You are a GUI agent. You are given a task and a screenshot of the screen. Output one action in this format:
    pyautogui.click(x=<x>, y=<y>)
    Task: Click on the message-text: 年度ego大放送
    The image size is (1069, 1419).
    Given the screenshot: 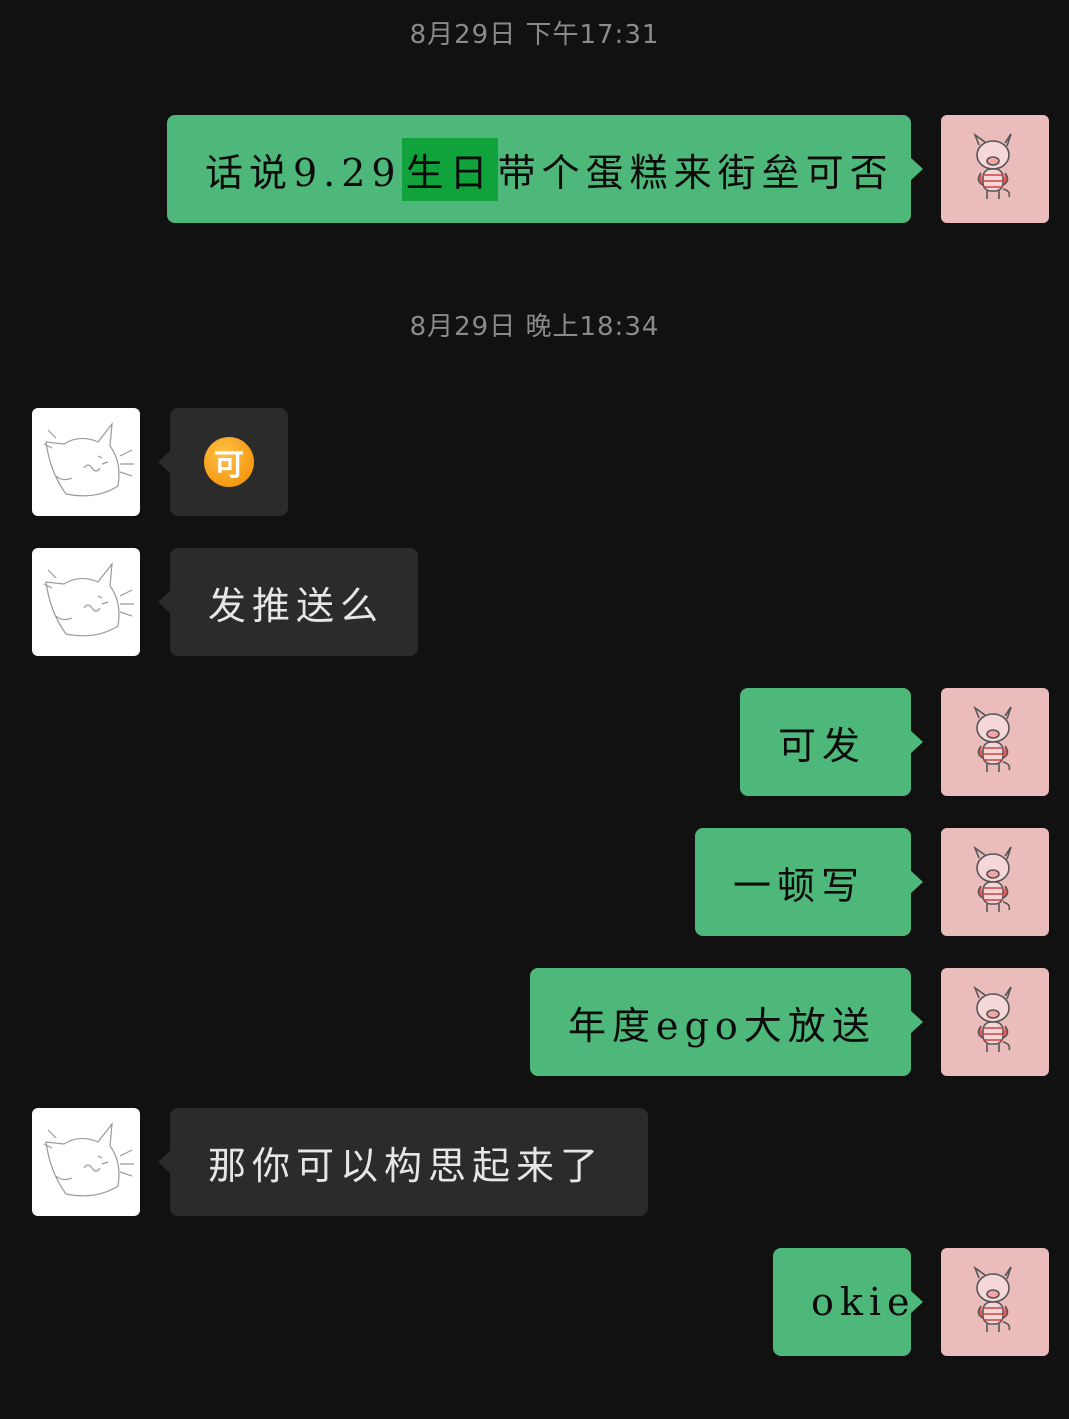 What is the action you would take?
    pyautogui.click(x=722, y=1025)
    